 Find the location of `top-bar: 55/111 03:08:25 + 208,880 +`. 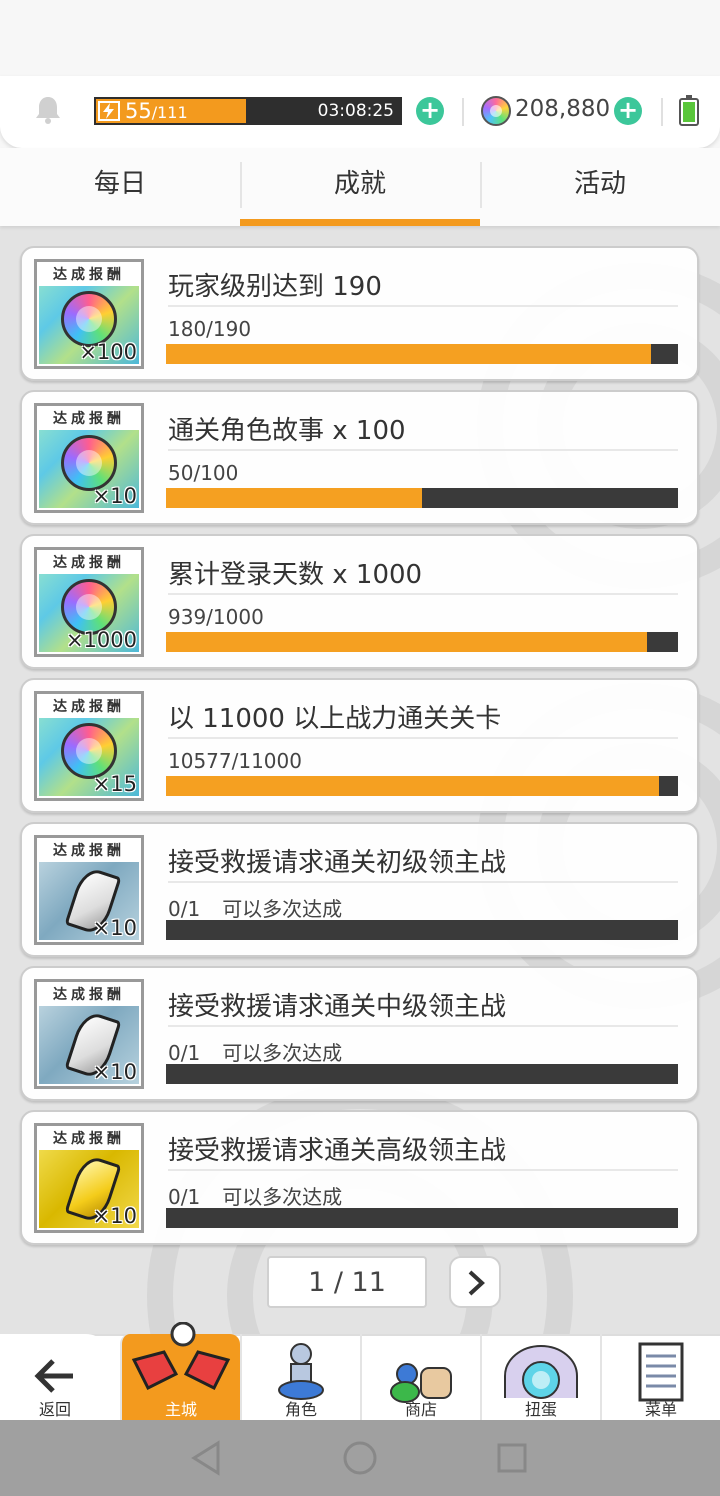

top-bar: 55/111 03:08:25 + 208,880 + is located at coordinates (360, 74).